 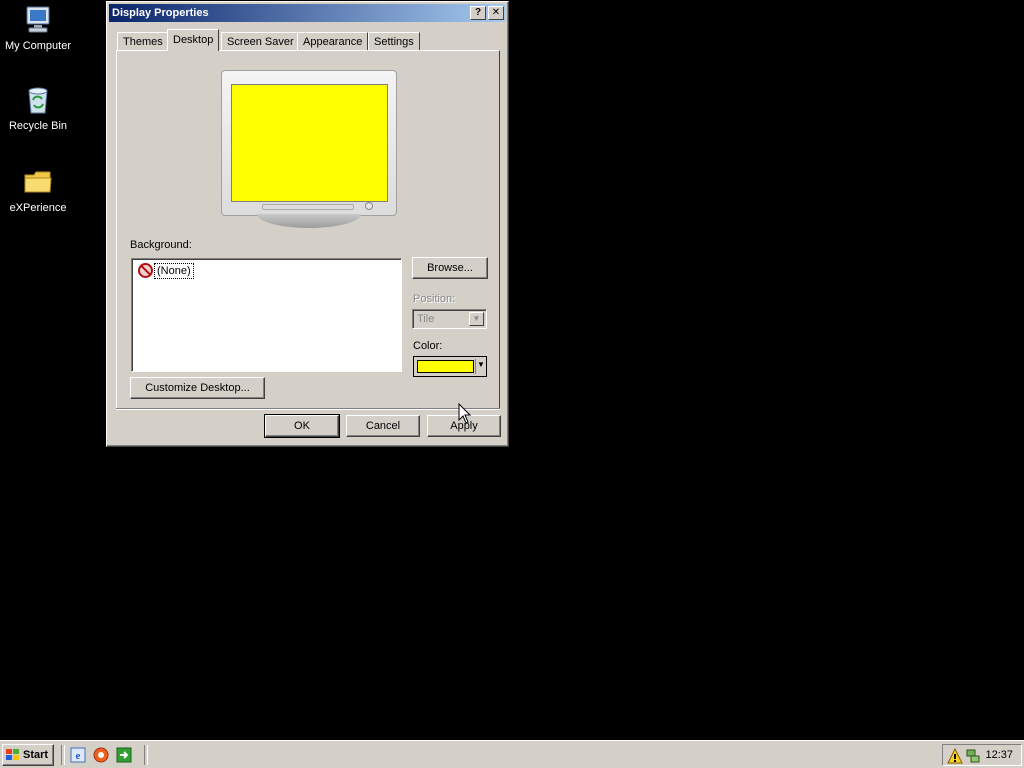 I want to click on recycle-bin-icon, so click(x=38, y=100).